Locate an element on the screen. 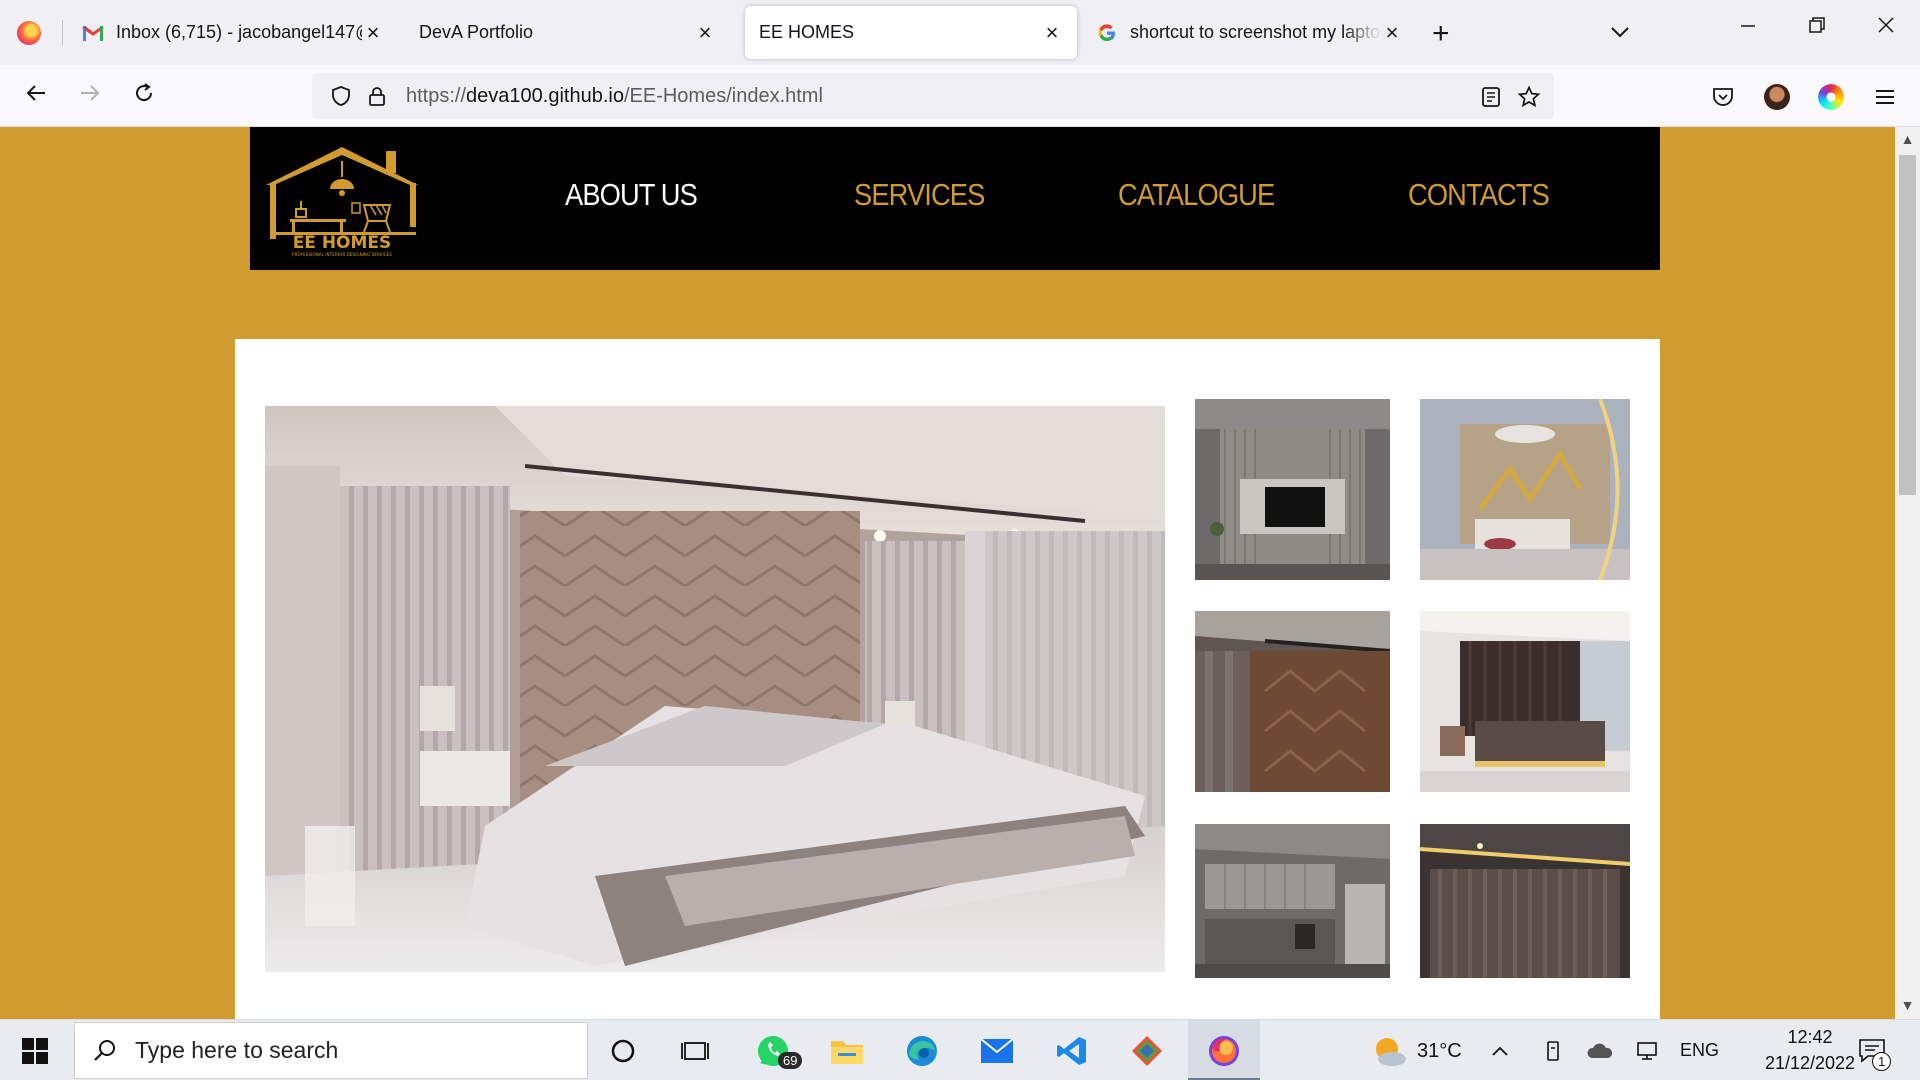  url-path: /EE-Homes/index.html is located at coordinates (723, 95).